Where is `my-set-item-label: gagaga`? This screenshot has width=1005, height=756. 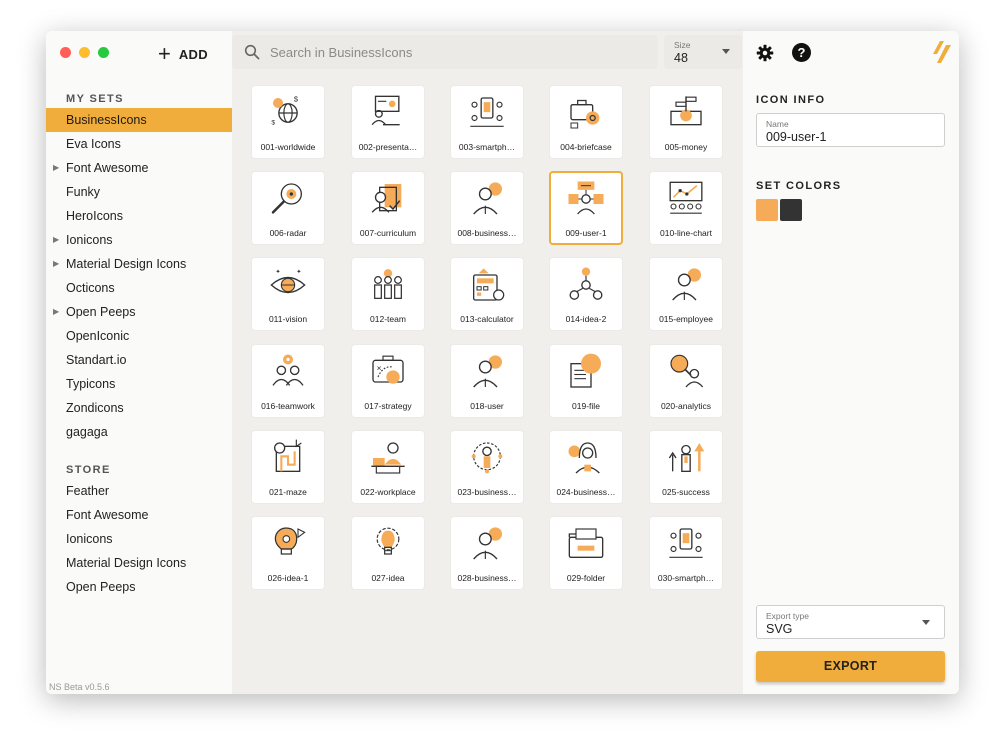 my-set-item-label: gagaga is located at coordinates (87, 432).